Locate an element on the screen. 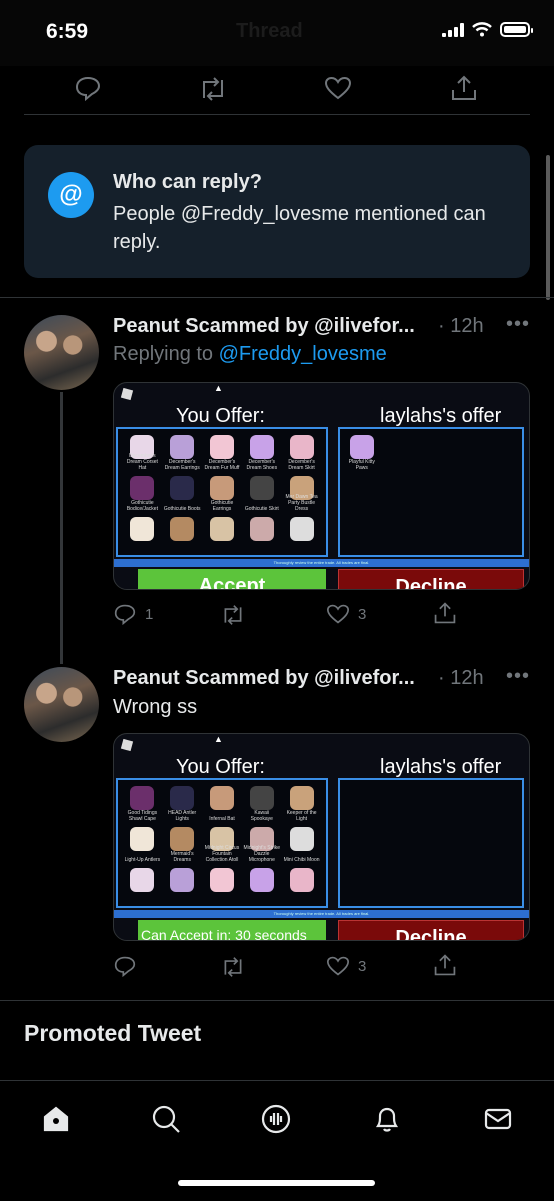  trade-item: Infernal Bat is located at coordinates (222, 803).